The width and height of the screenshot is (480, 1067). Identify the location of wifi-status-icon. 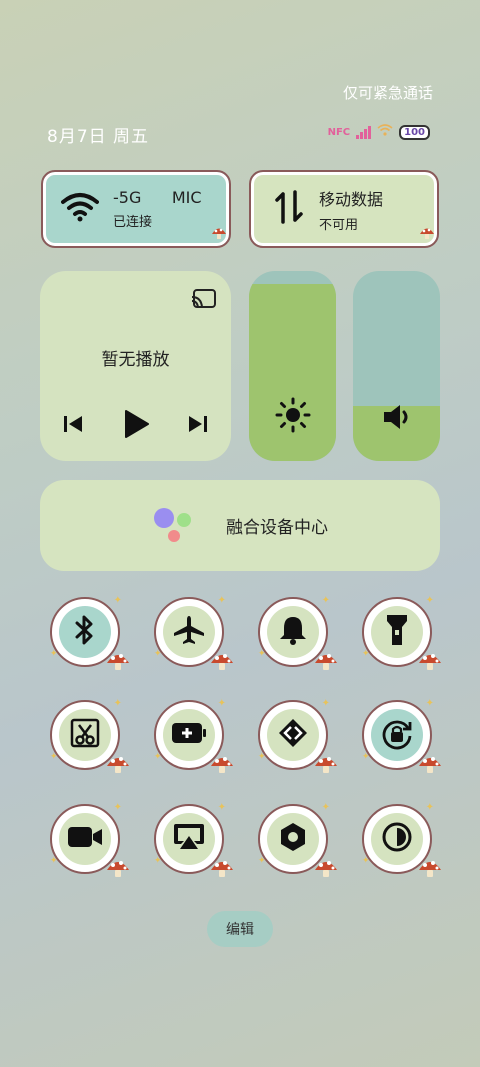
(385, 132).